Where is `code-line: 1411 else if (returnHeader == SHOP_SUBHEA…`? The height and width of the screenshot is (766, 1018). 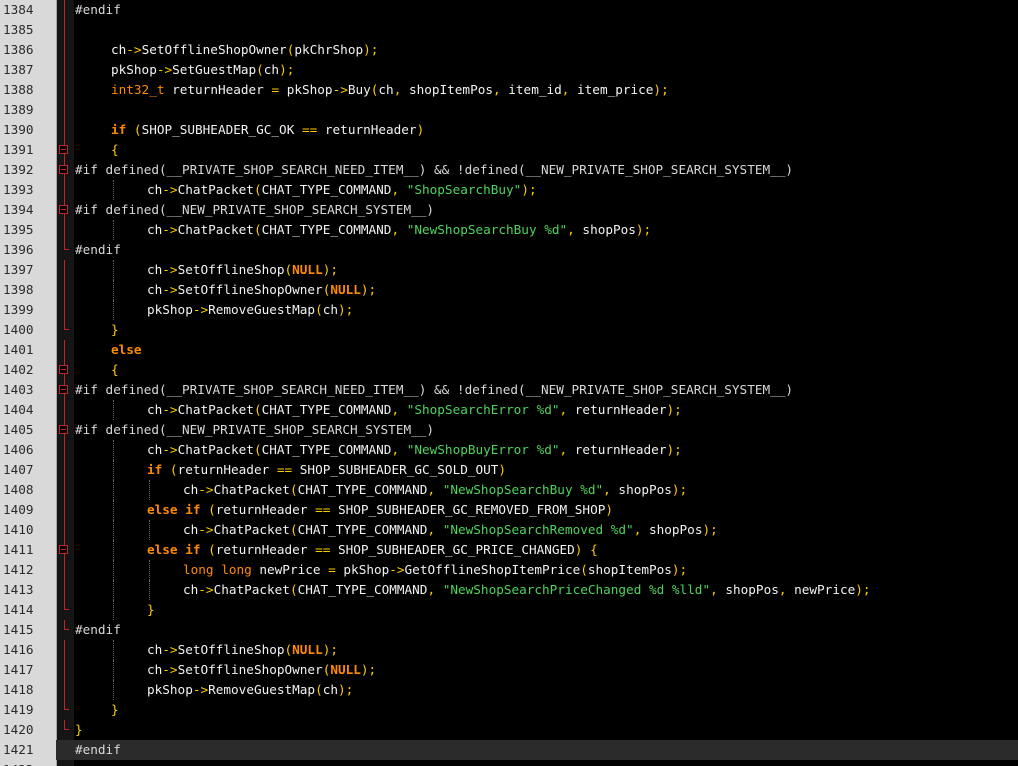
code-line: 1411 else if (returnHeader == SHOP_SUBHEA… is located at coordinates (509, 550).